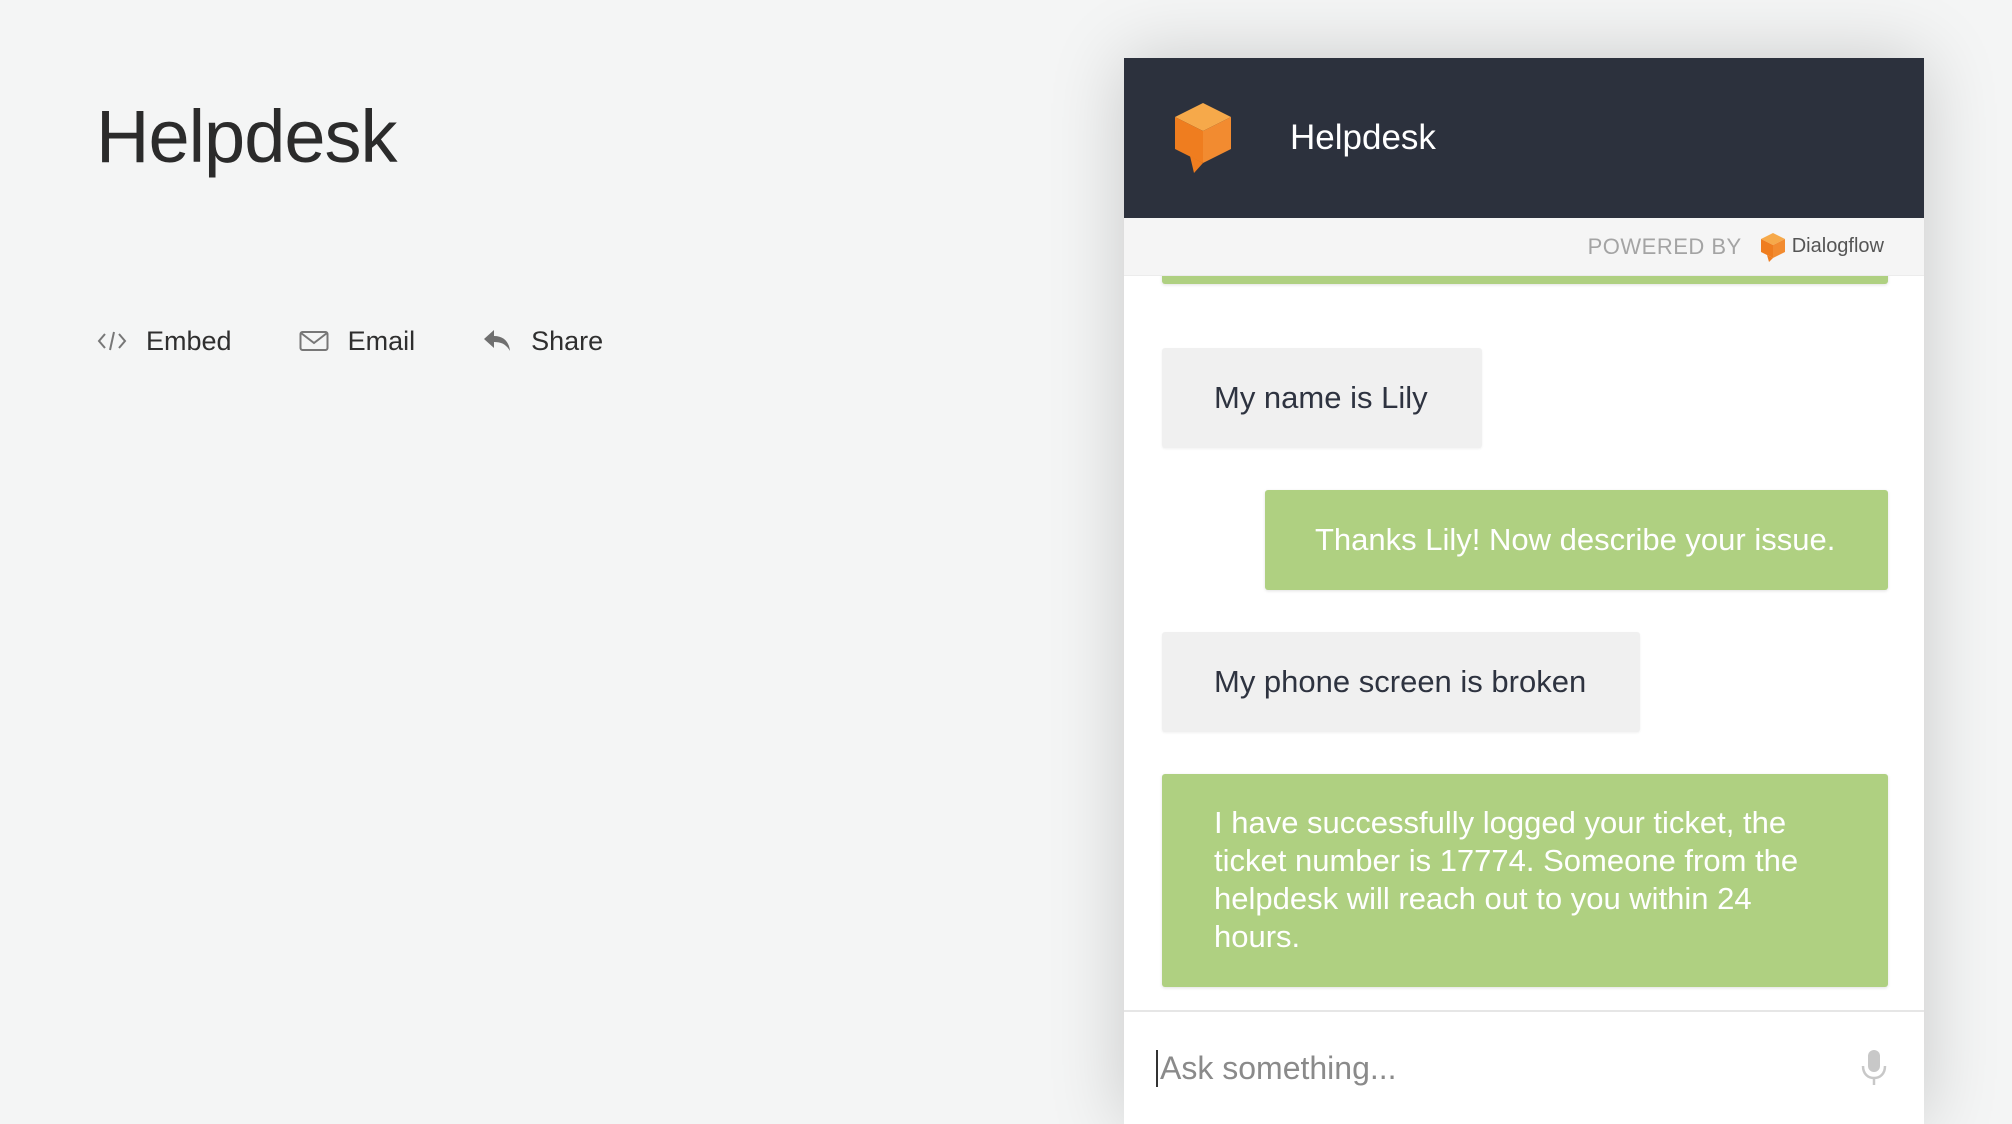 This screenshot has width=2012, height=1124. What do you see at coordinates (1772, 247) in the screenshot?
I see `dialogflow-mark-icon` at bounding box center [1772, 247].